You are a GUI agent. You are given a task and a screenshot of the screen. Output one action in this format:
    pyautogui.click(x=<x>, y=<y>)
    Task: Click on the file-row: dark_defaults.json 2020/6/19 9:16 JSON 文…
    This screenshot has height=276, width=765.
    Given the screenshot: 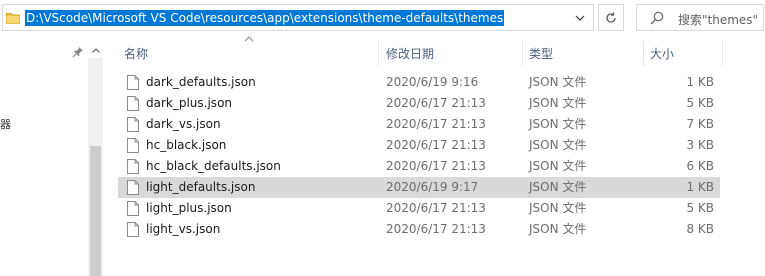 What is the action you would take?
    pyautogui.click(x=419, y=82)
    